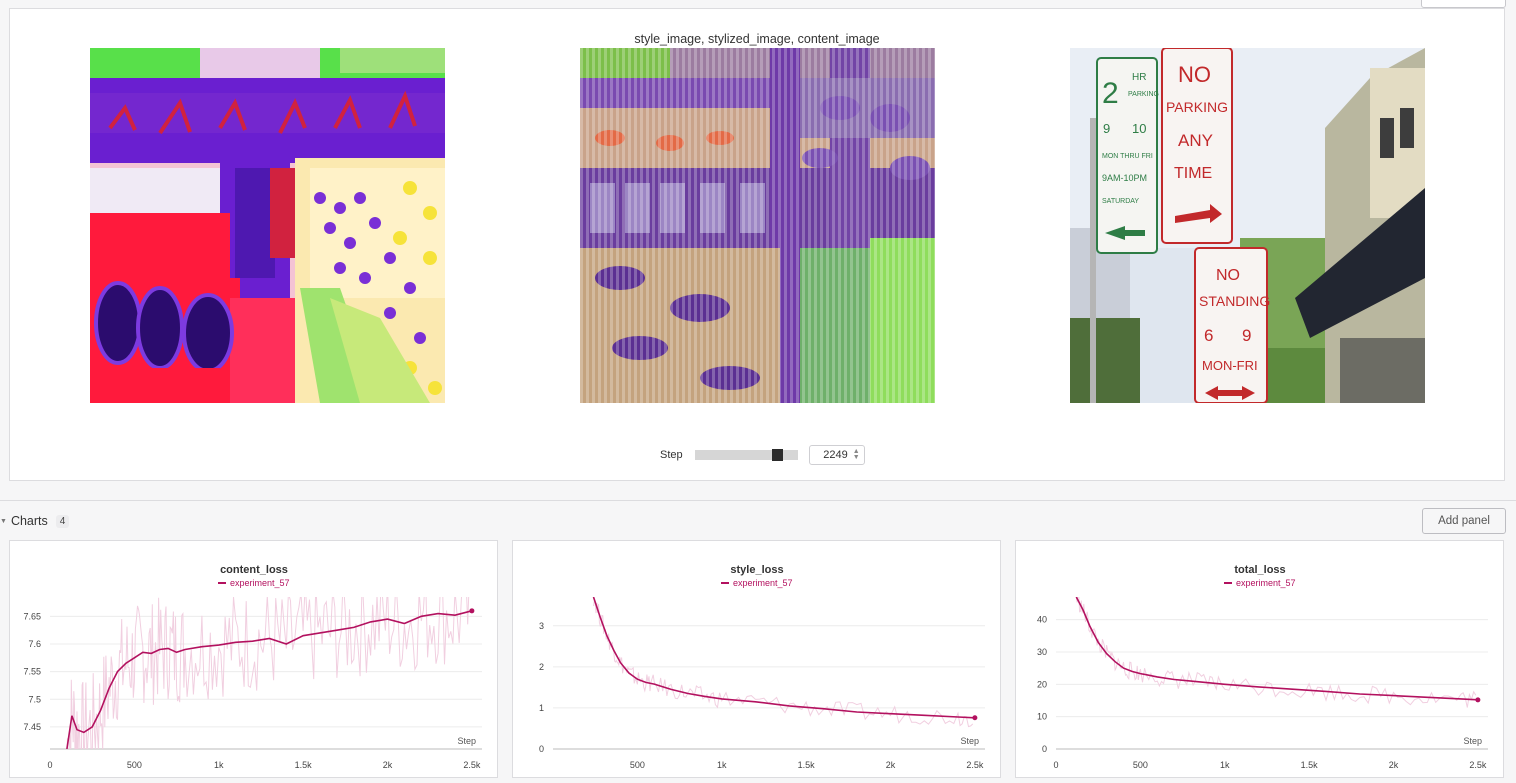 This screenshot has width=1516, height=783. What do you see at coordinates (1195, 140) in the screenshot?
I see `svg-text: ANY` at bounding box center [1195, 140].